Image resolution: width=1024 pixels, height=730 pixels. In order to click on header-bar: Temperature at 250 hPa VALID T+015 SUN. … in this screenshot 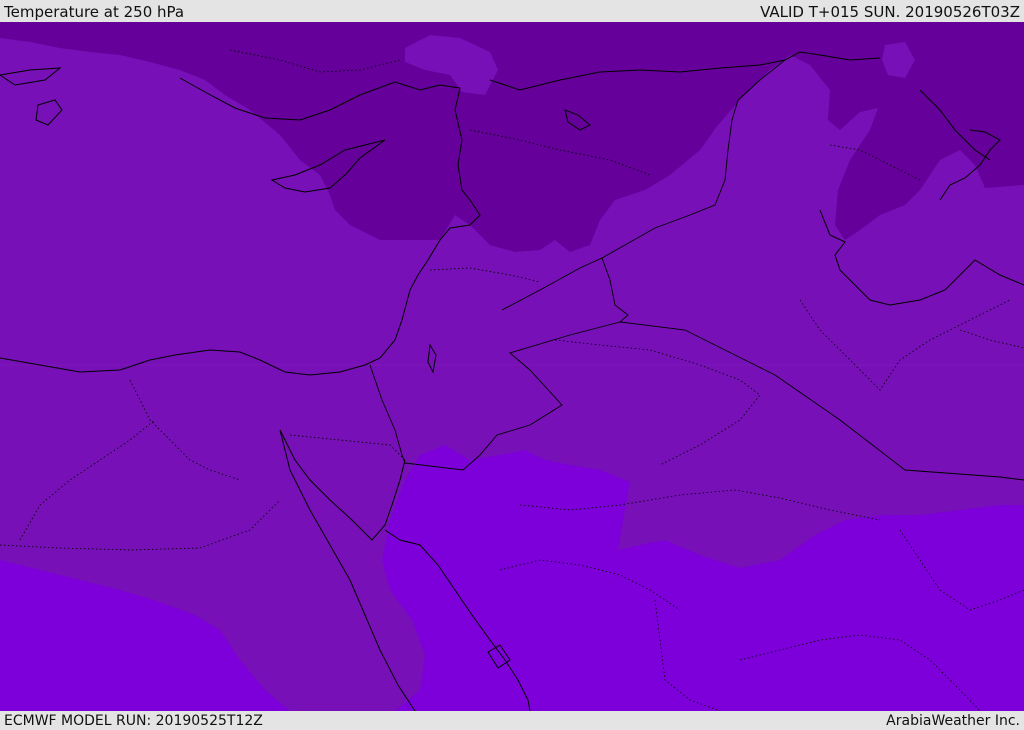, I will do `click(512, 11)`.